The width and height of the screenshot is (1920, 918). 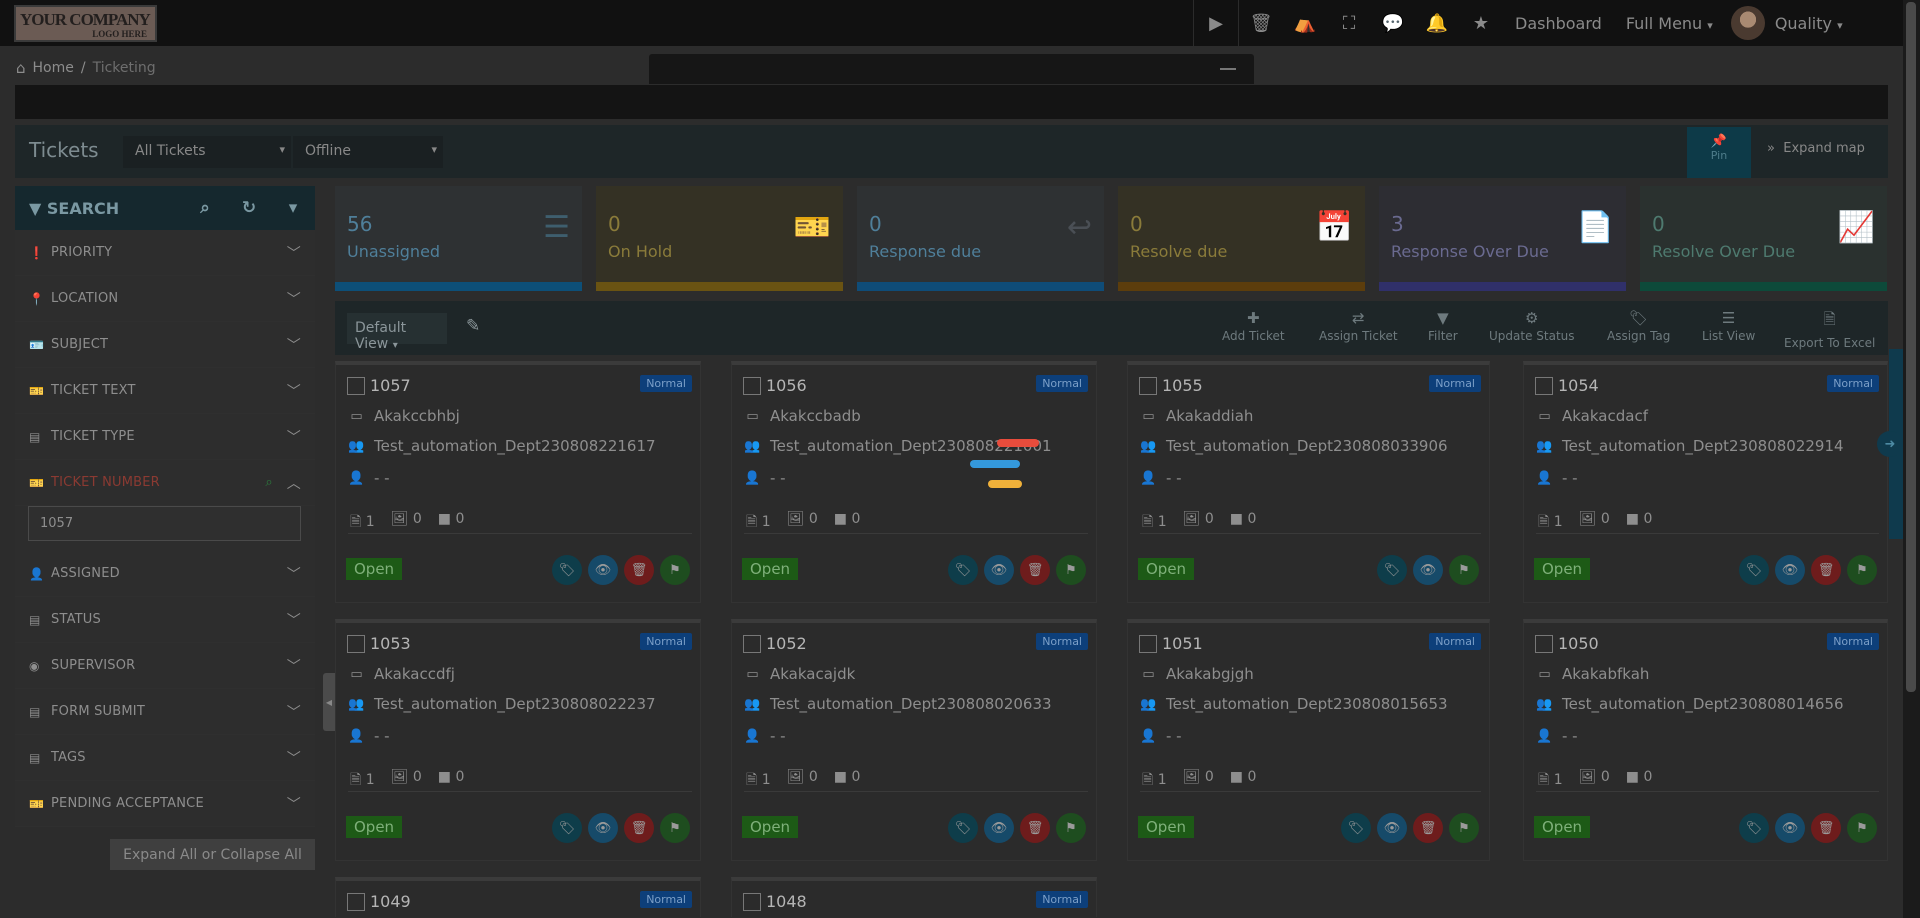 What do you see at coordinates (249, 208) in the screenshot?
I see `refresh-icon: ↻` at bounding box center [249, 208].